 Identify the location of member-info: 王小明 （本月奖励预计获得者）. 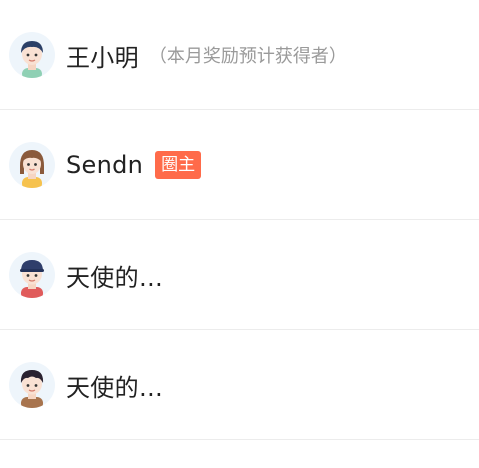
(206, 55).